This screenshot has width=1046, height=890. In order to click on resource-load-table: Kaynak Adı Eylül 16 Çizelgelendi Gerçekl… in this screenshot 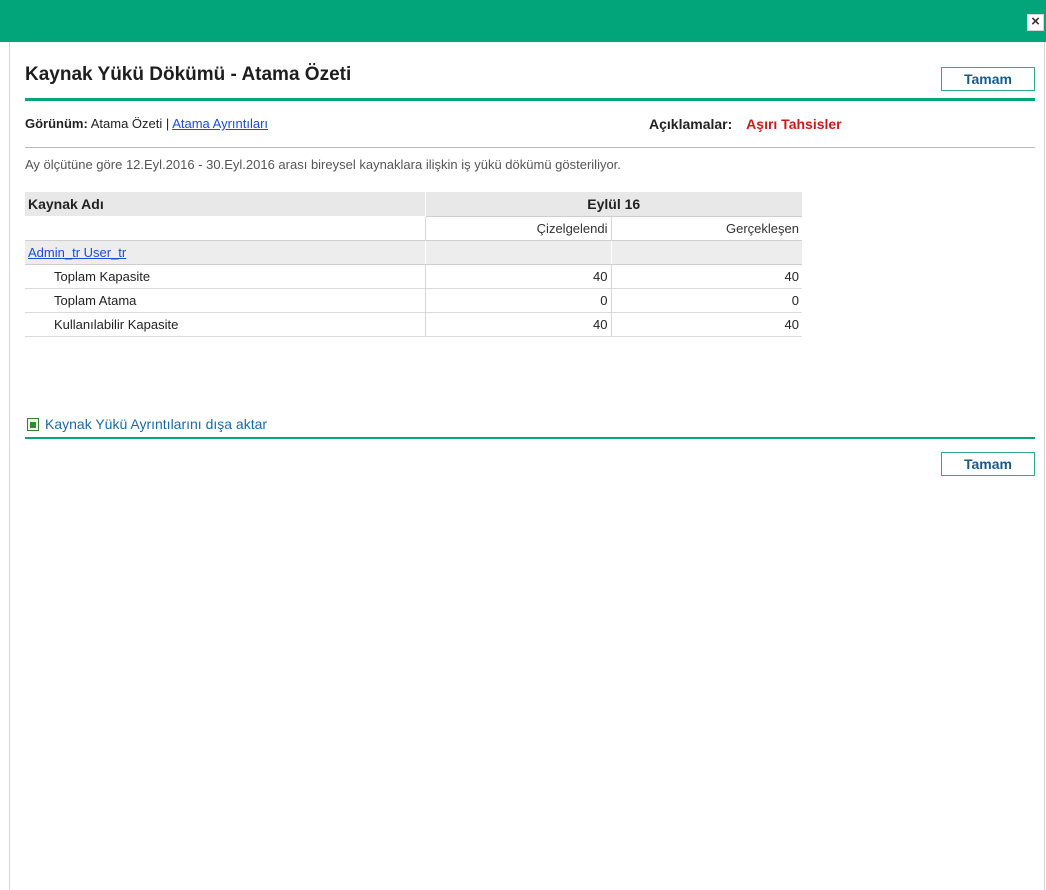, I will do `click(413, 264)`.